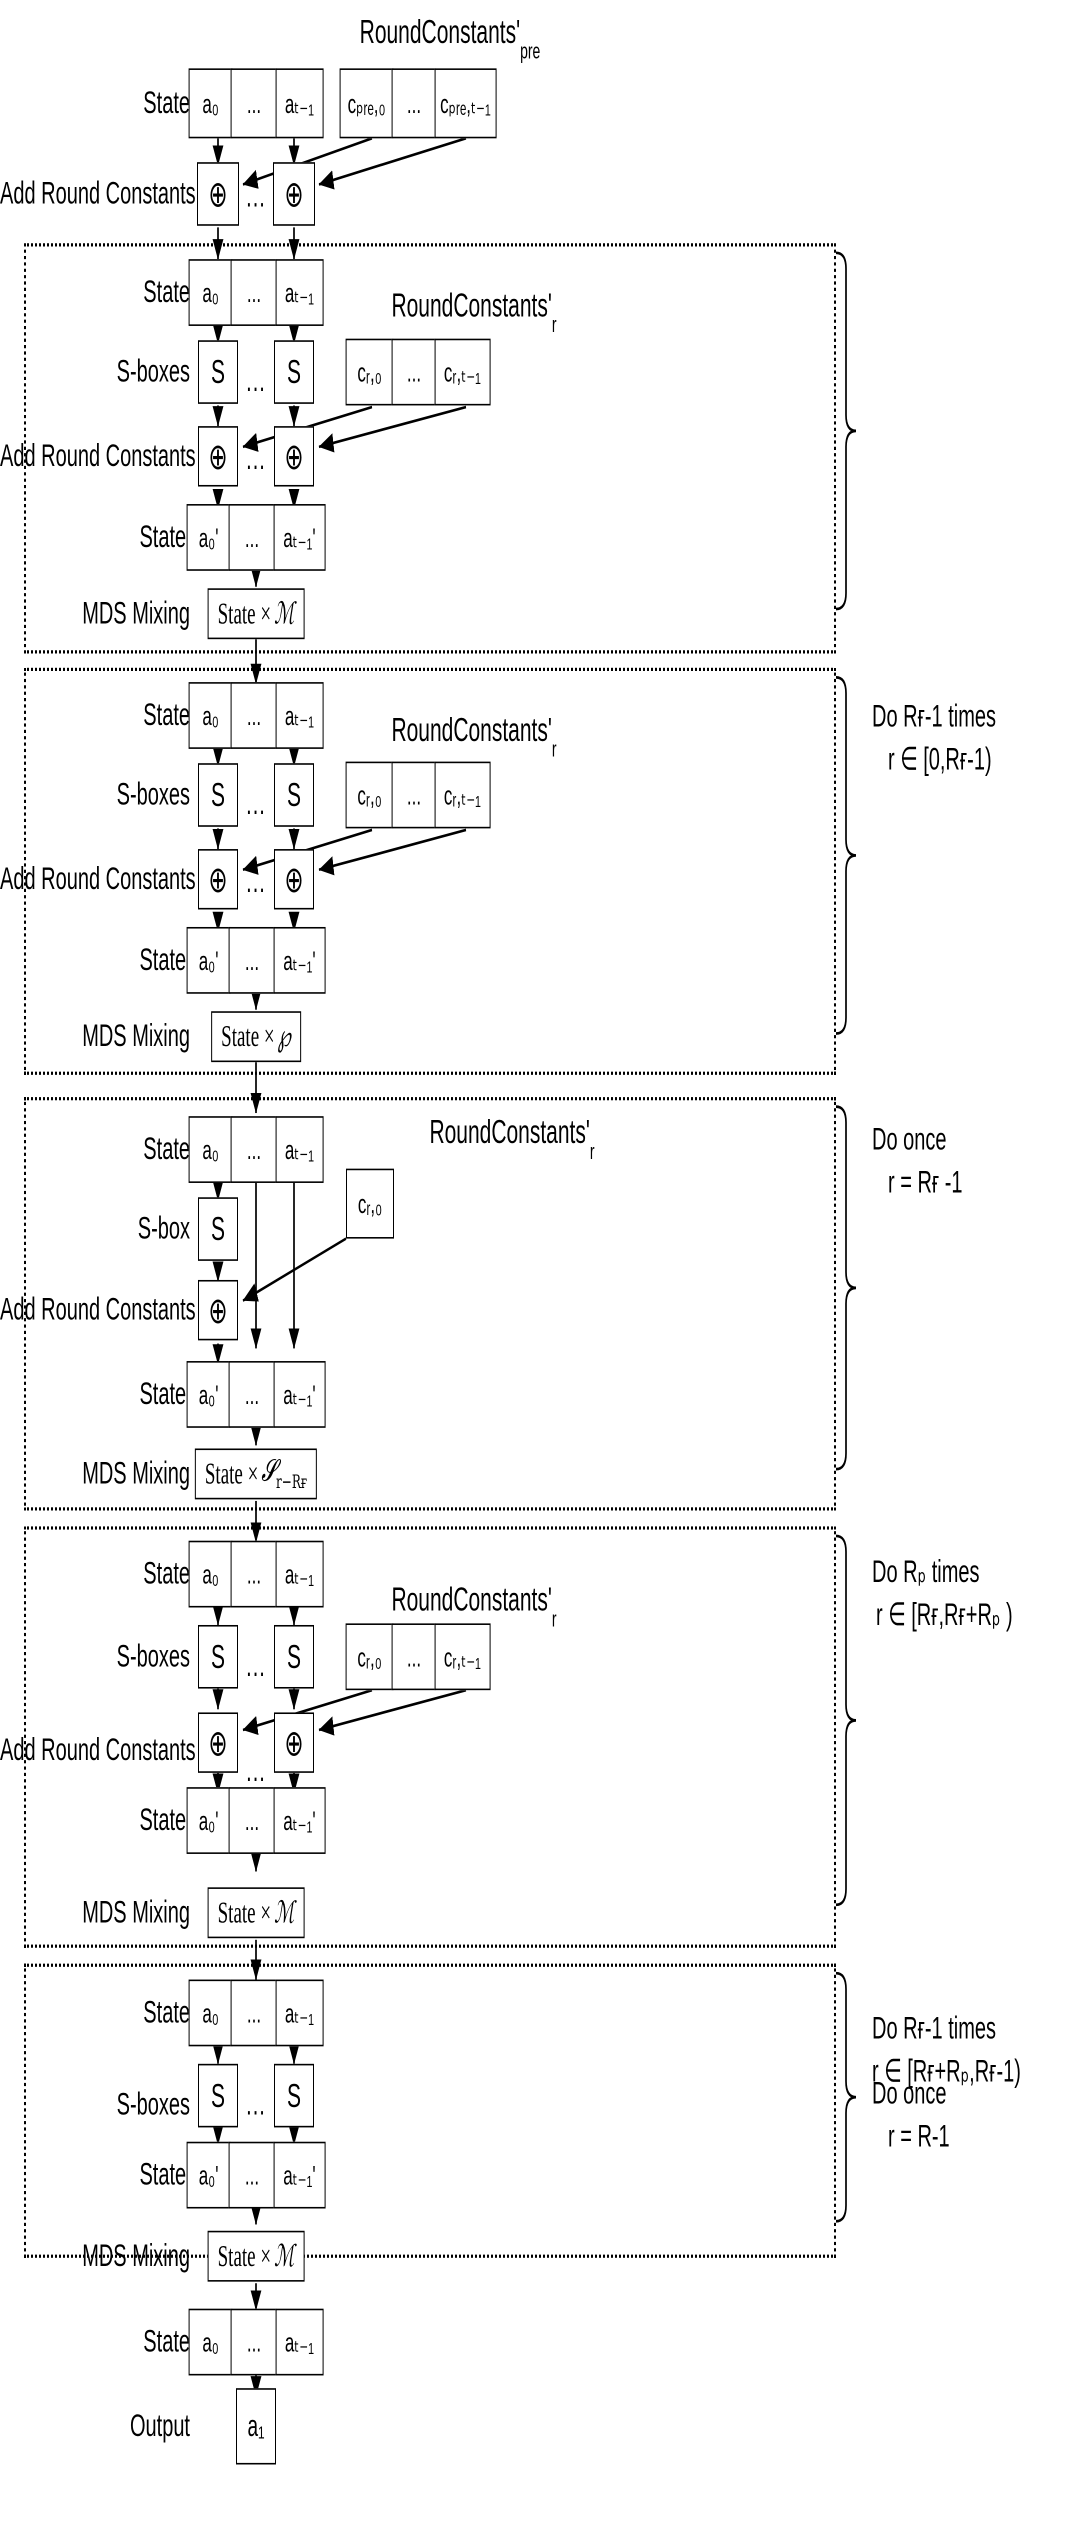 The width and height of the screenshot is (1074, 2544). I want to click on xor-box-s1-0: ⊕, so click(218, 456).